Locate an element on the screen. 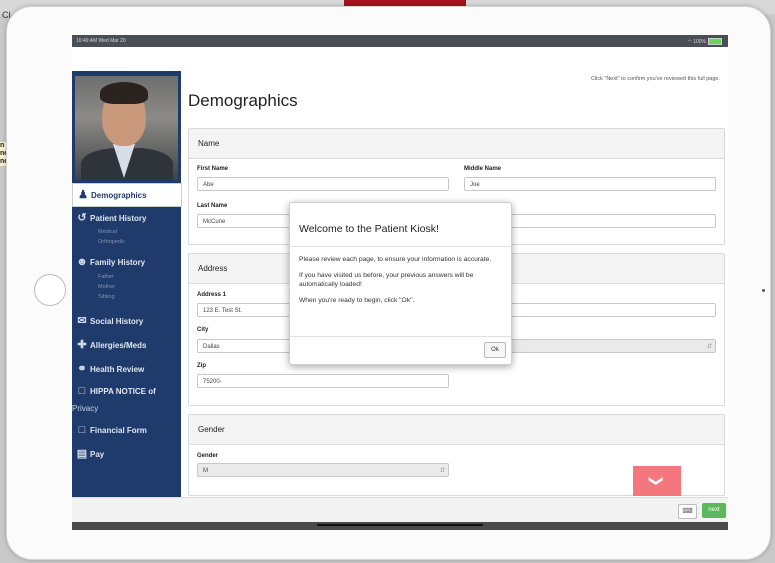 The height and width of the screenshot is (563, 775). ambulance-icon: ✚ is located at coordinates (82, 345).